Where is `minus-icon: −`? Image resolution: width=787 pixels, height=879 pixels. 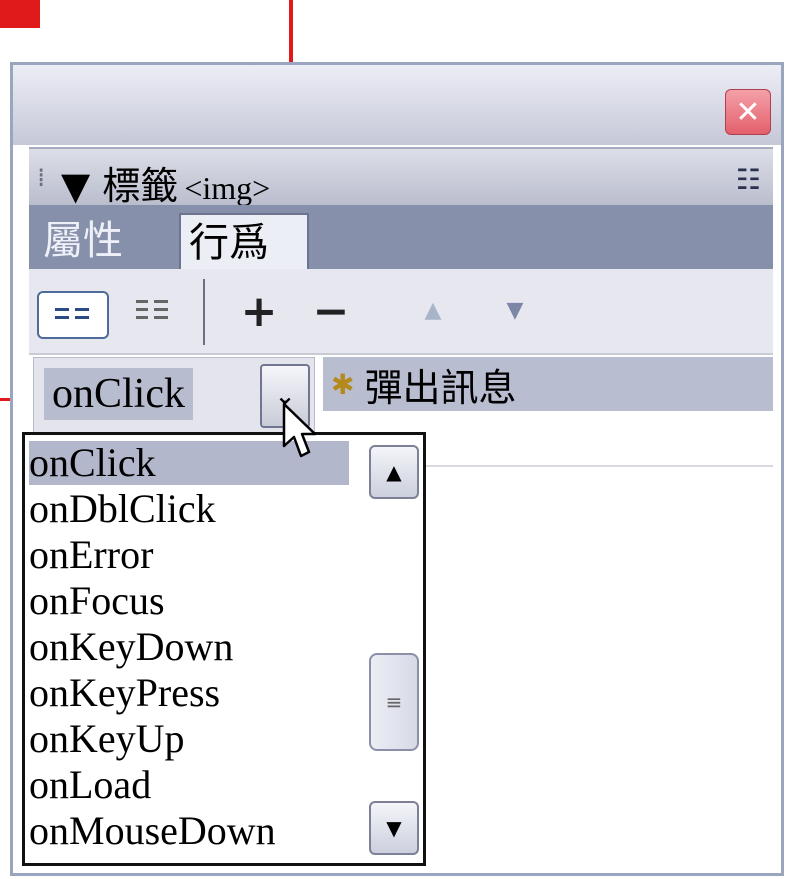
minus-icon: − is located at coordinates (331, 311).